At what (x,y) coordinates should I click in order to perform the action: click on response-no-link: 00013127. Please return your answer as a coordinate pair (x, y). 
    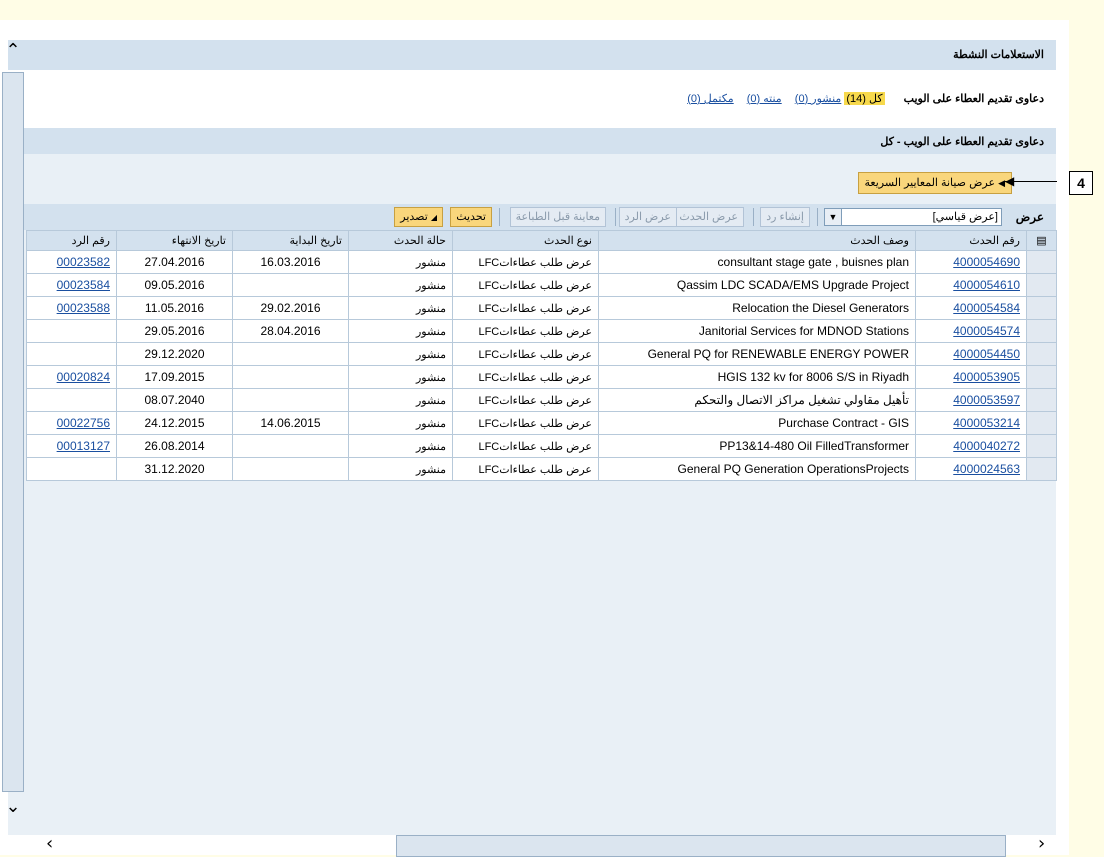
    Looking at the image, I should click on (83, 446).